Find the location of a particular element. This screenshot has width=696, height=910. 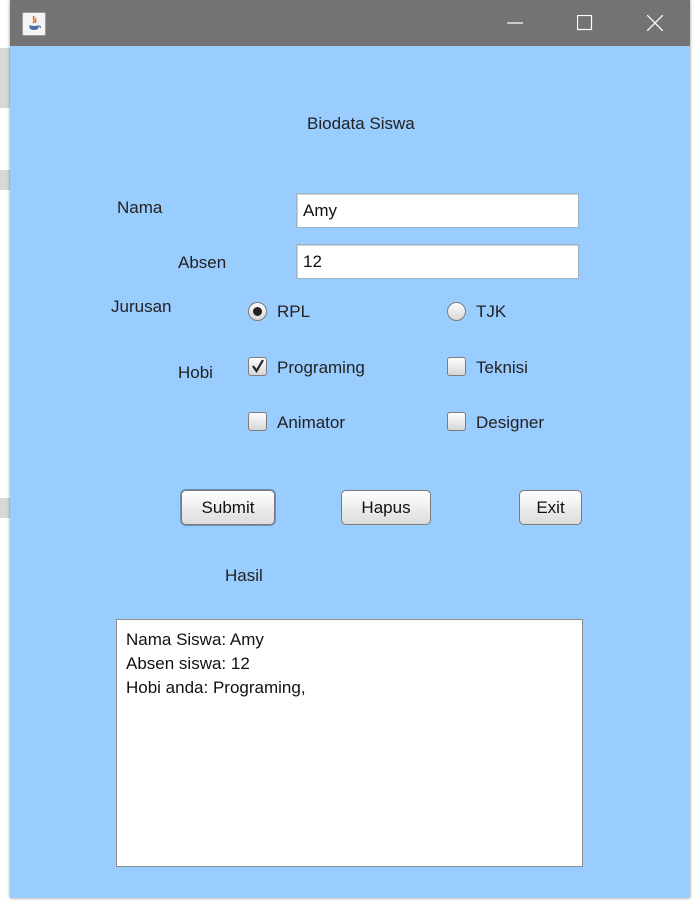

hapus-button: Hapus is located at coordinates (386, 507).